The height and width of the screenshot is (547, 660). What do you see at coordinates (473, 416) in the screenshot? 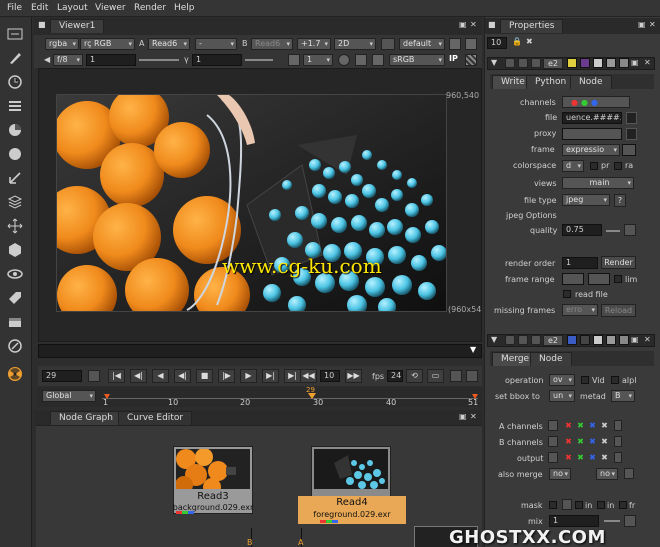
I see `nodegraph-close-icon: ✕` at bounding box center [473, 416].